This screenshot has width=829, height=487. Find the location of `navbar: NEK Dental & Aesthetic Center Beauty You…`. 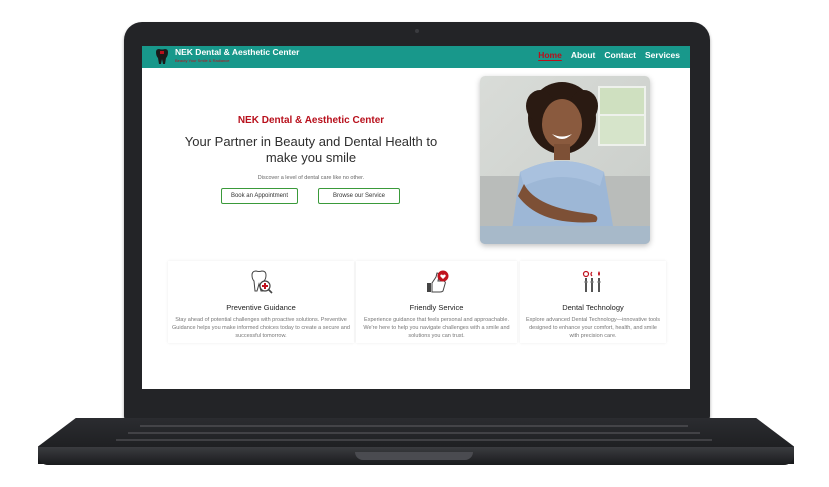

navbar: NEK Dental & Aesthetic Center Beauty You… is located at coordinates (416, 57).